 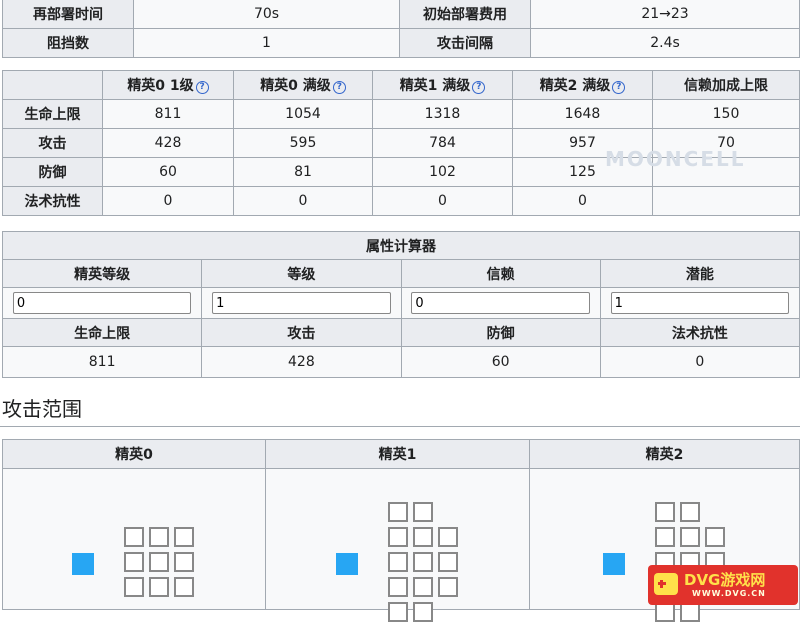 What do you see at coordinates (42, 409) in the screenshot?
I see `attack-range-heading: 攻击范围` at bounding box center [42, 409].